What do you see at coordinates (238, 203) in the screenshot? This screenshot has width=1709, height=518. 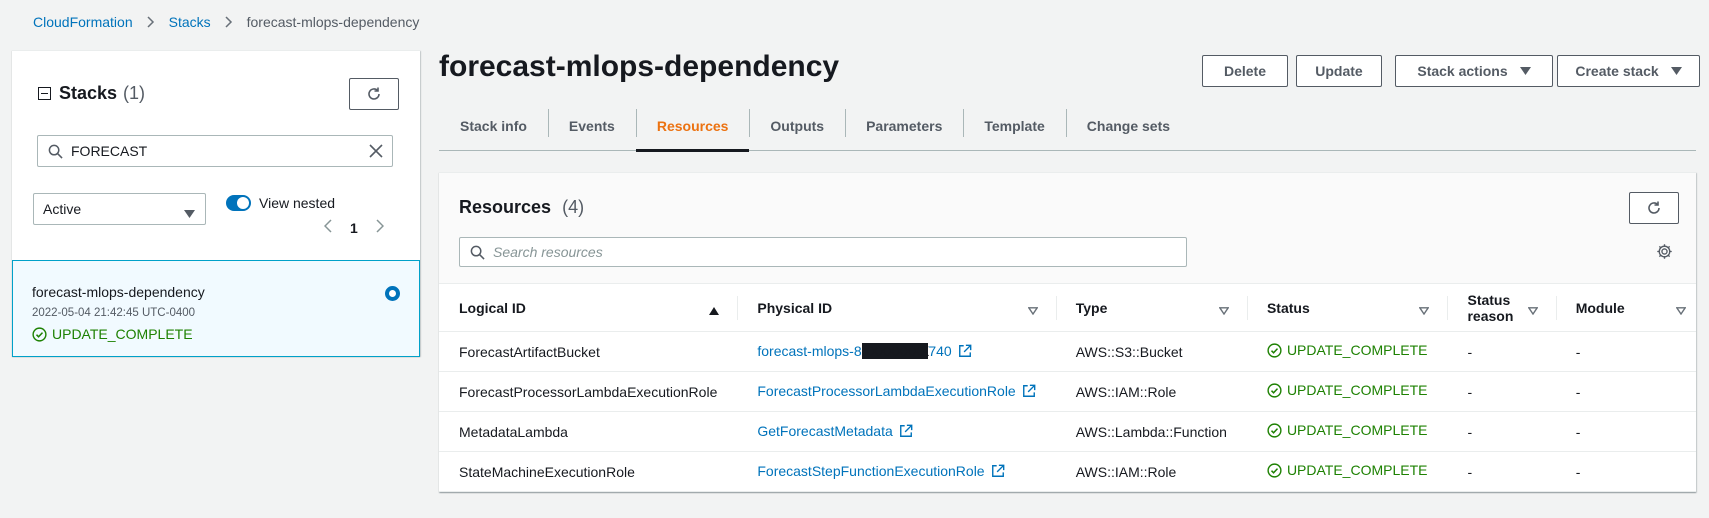 I see `view-nested-toggle` at bounding box center [238, 203].